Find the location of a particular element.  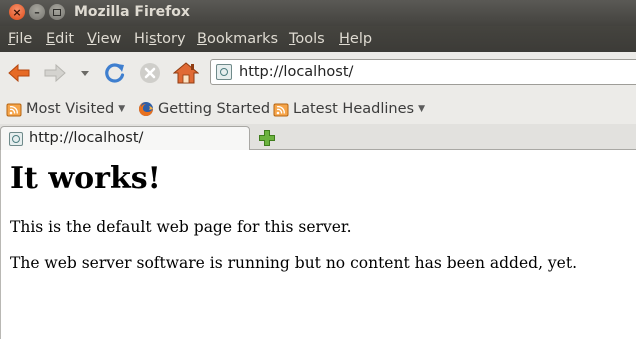

close-icon: × is located at coordinates (17, 12).